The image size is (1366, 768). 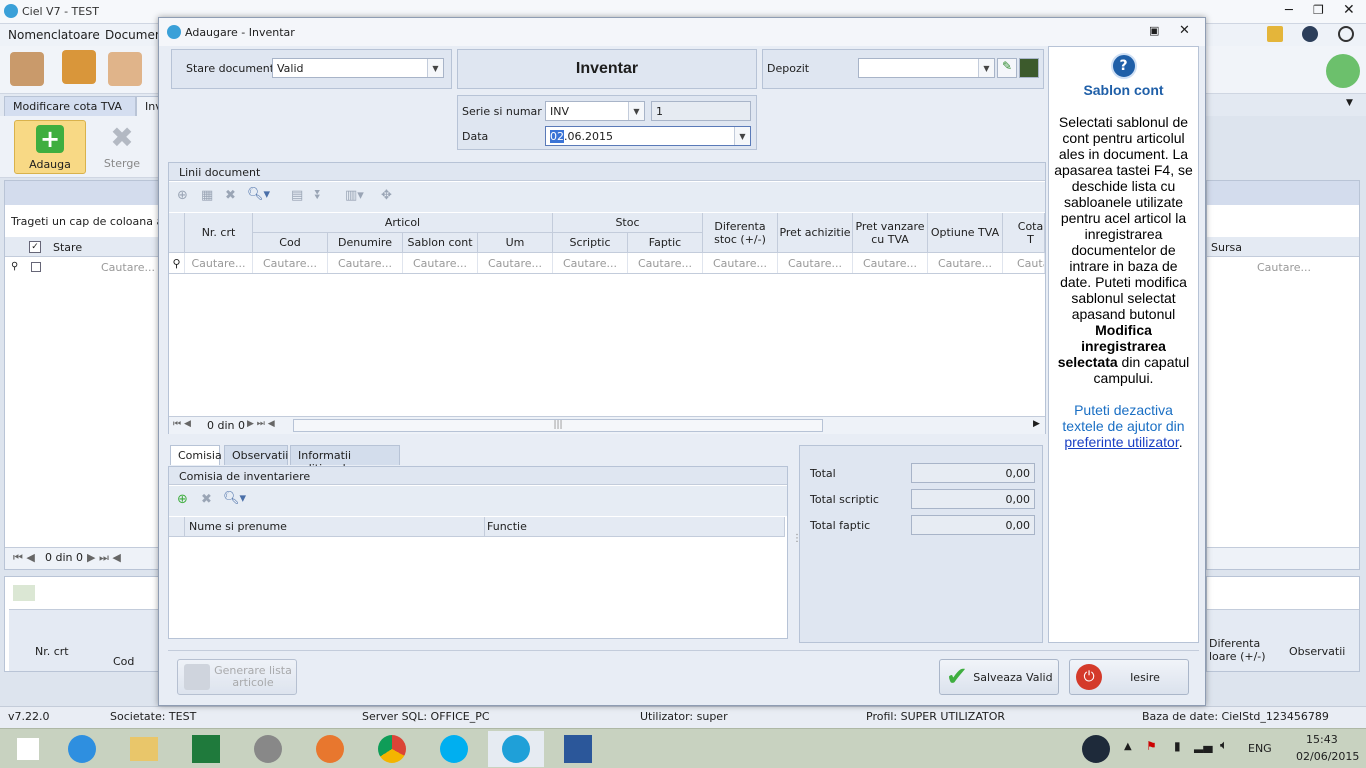 What do you see at coordinates (386, 195) in the screenshot?
I see `move-icon: ✥` at bounding box center [386, 195].